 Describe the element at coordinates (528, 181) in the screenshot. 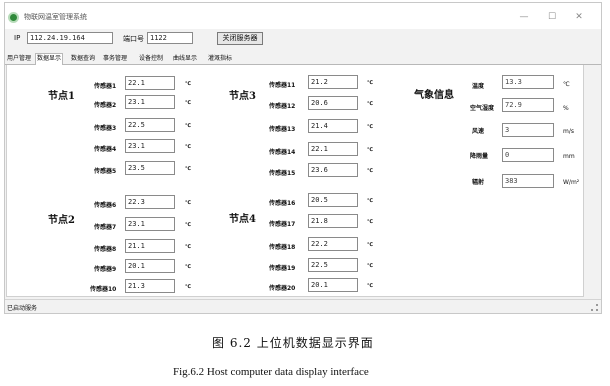

I see `weather-value-radiation: 383` at that location.